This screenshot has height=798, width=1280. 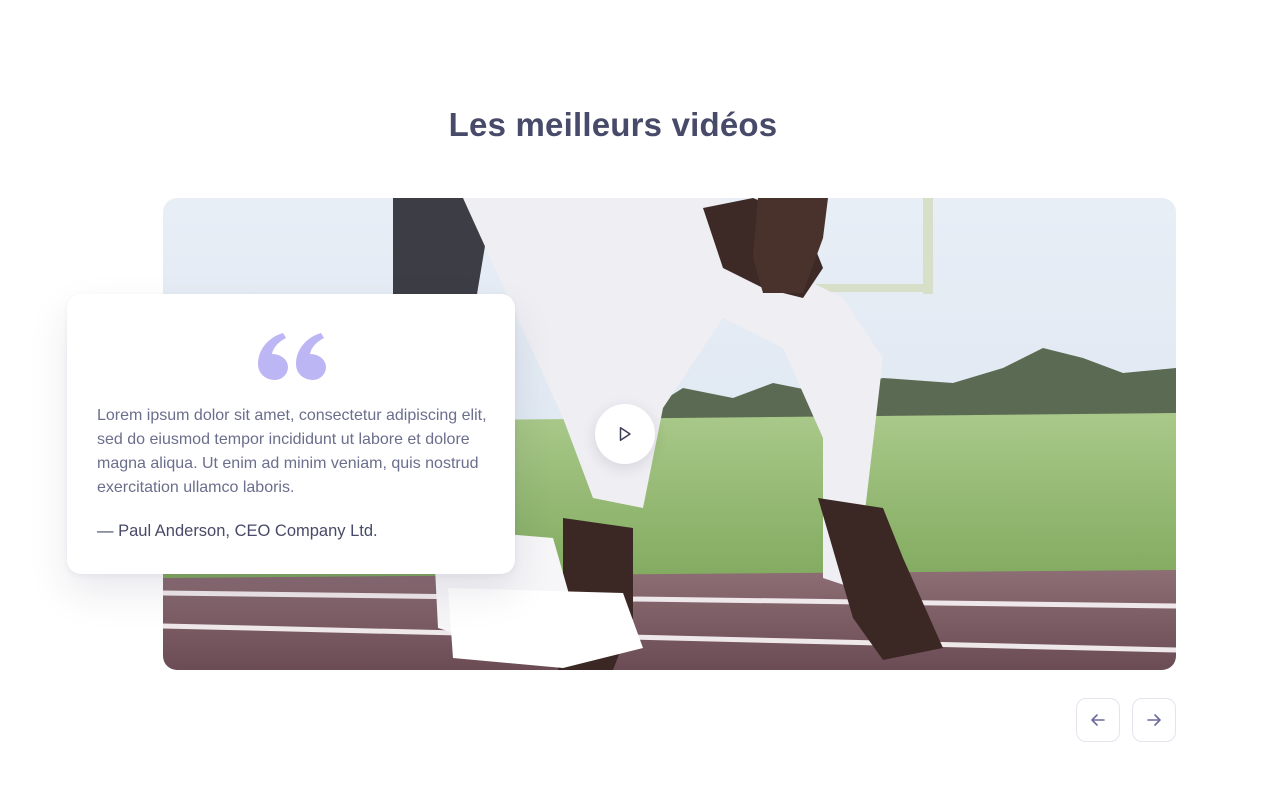 I want to click on next-button, so click(x=1154, y=720).